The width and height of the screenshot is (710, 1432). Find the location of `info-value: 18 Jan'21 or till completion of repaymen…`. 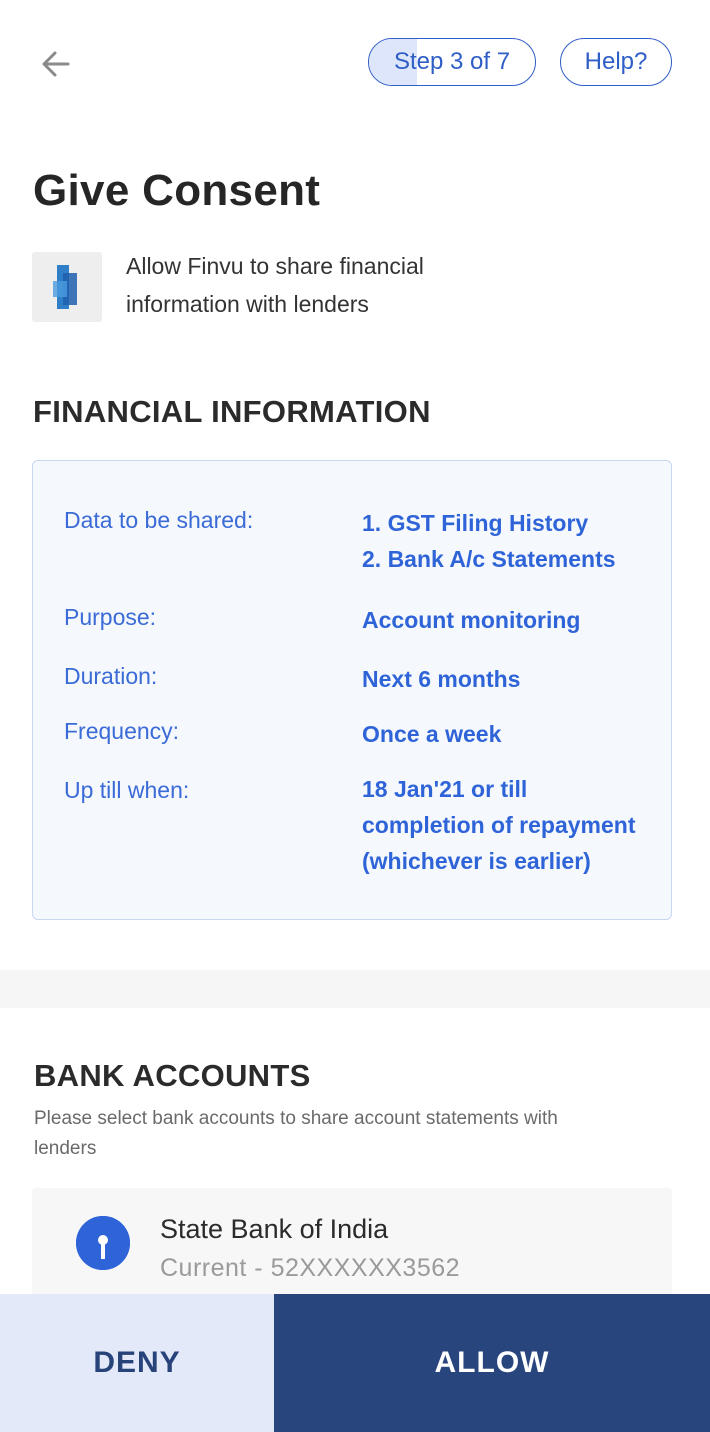

info-value: 18 Jan'21 or till completion of repaymen… is located at coordinates (512, 825).